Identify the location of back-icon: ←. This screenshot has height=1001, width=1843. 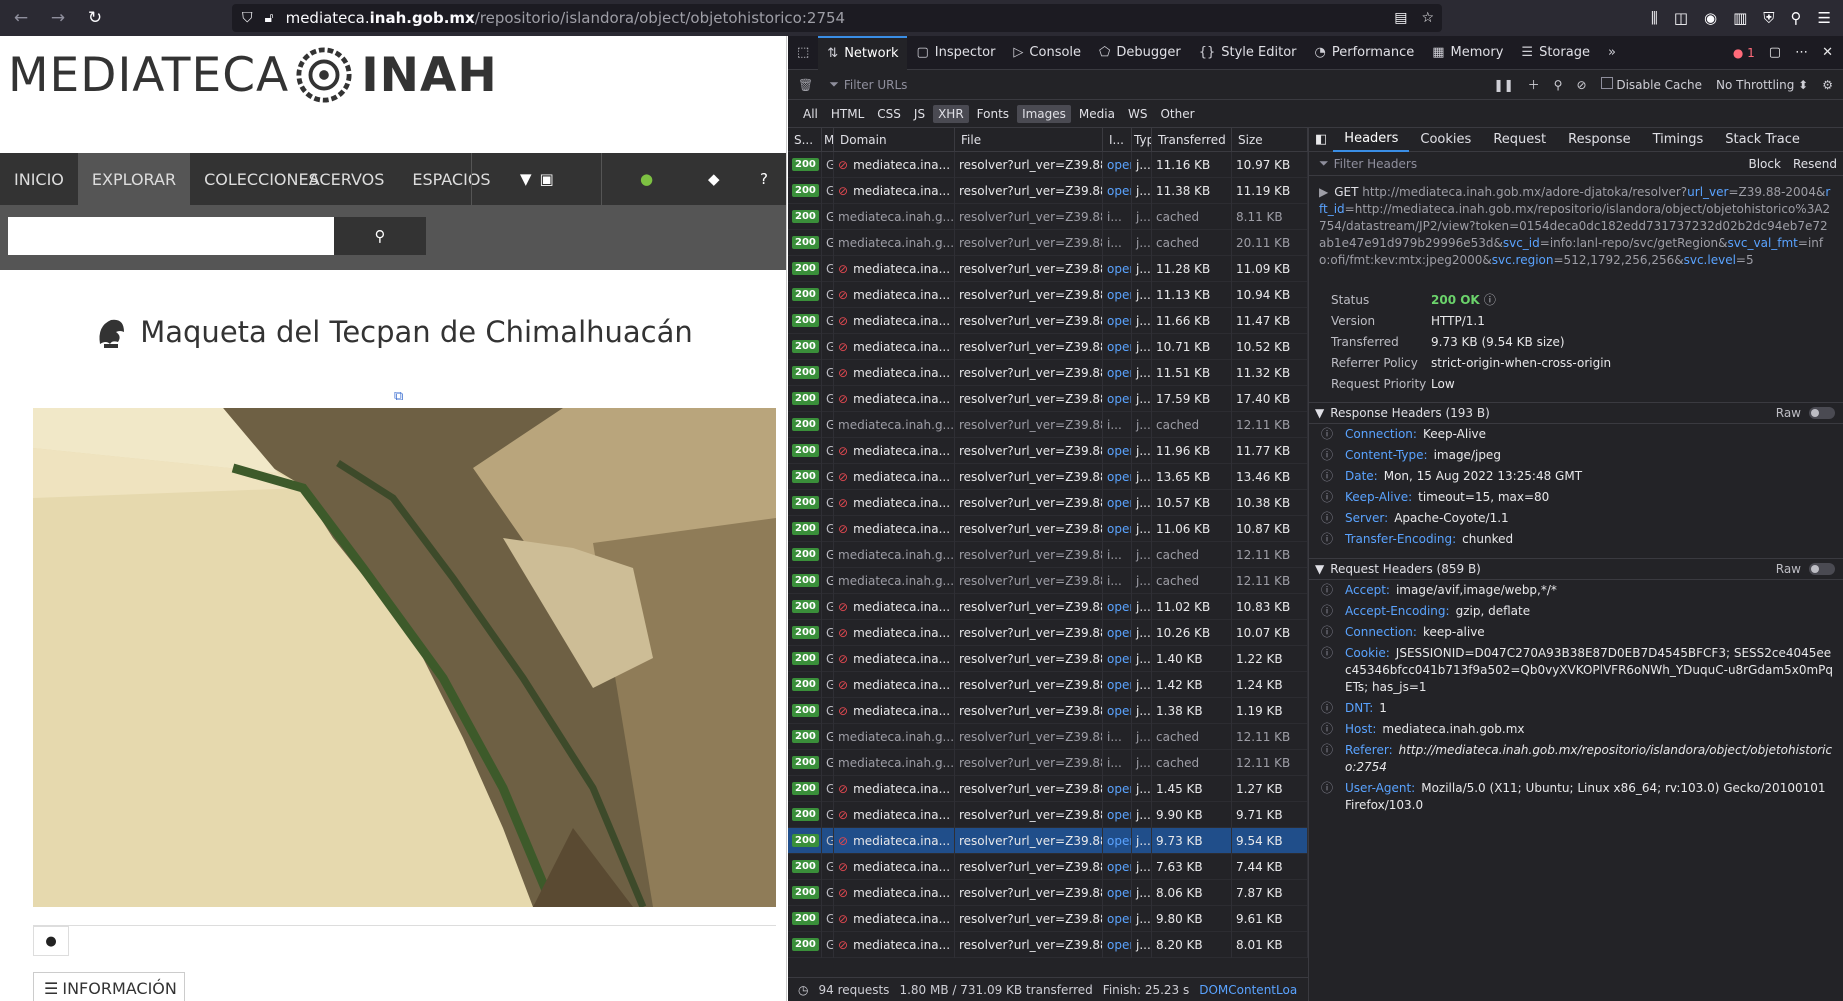
(21, 18).